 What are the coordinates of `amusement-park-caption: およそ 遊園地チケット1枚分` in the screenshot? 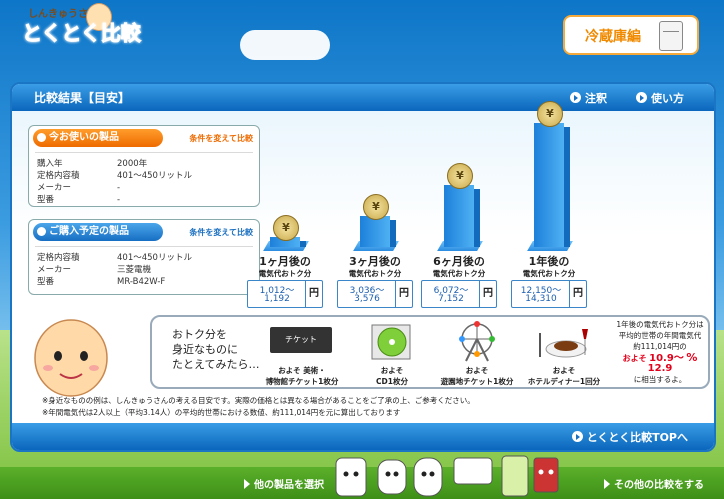 It's located at (477, 376).